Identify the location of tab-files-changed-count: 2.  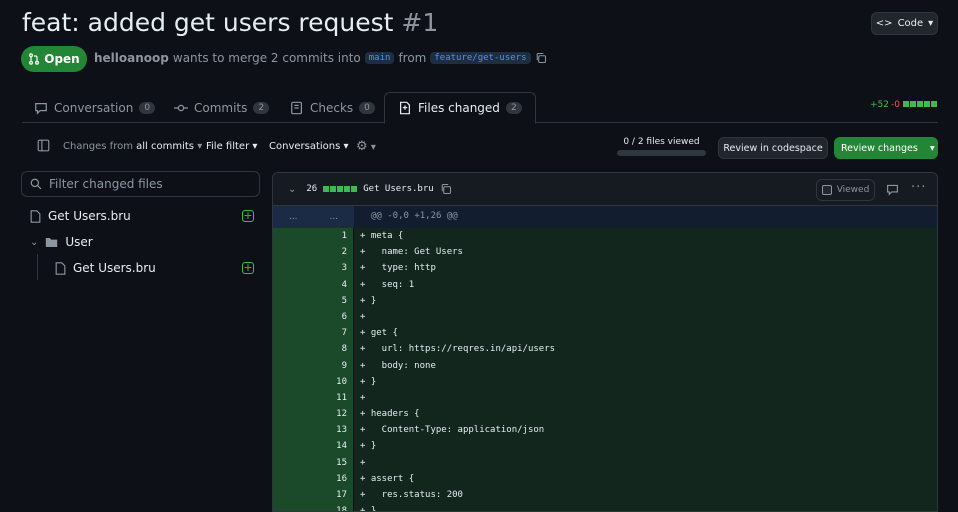
(513, 108).